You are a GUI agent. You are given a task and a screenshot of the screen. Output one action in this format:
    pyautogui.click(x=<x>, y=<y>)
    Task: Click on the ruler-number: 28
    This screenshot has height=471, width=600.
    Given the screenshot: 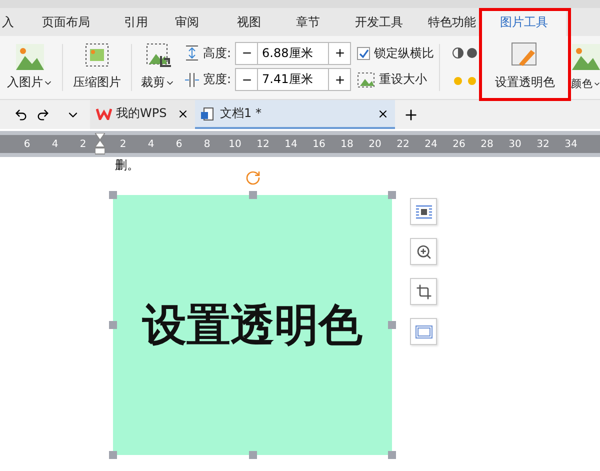 What is the action you would take?
    pyautogui.click(x=487, y=144)
    